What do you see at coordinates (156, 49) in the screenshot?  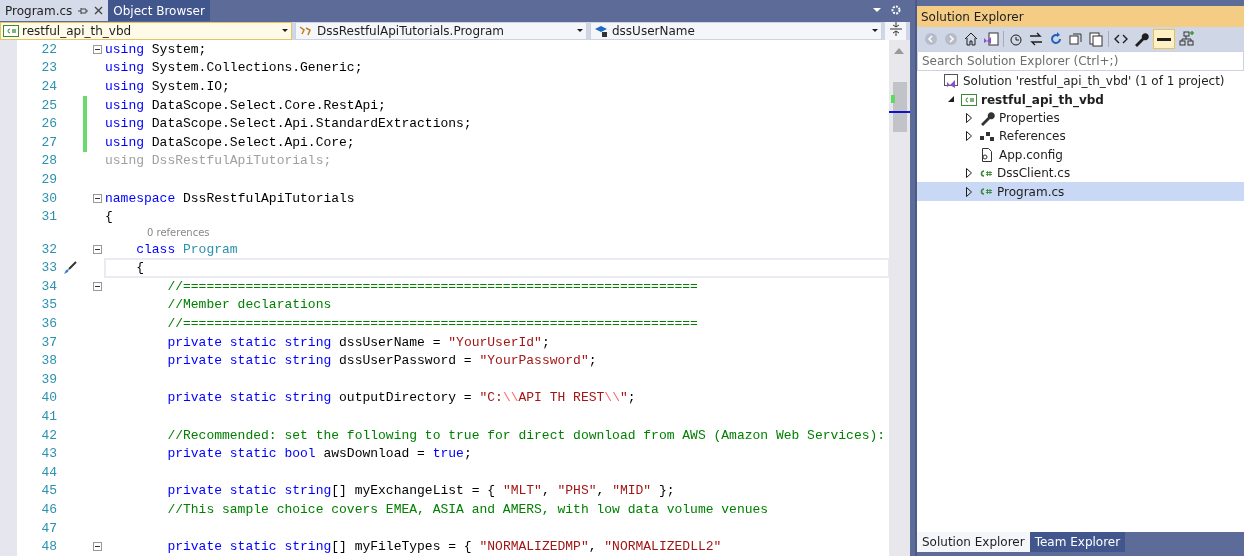 I see `code-line: using System;` at bounding box center [156, 49].